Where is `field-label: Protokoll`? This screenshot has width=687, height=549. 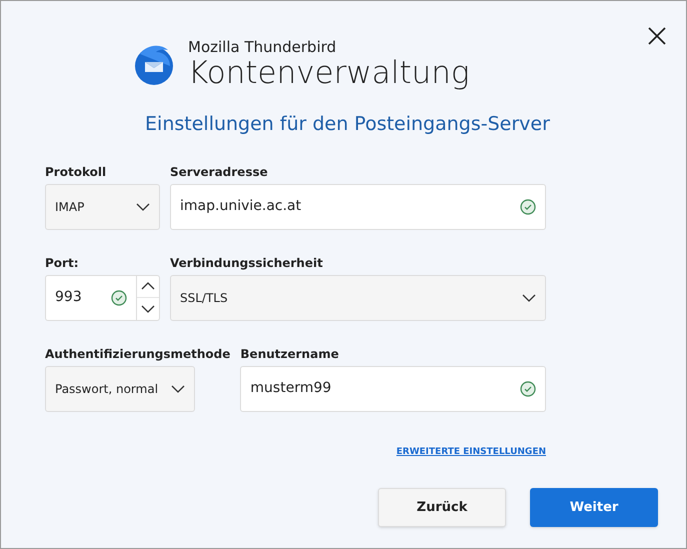
field-label: Protokoll is located at coordinates (76, 172).